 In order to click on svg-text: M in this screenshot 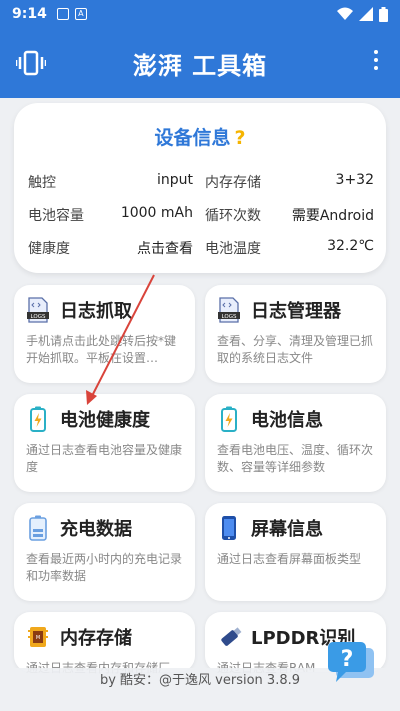, I will do `click(38, 638)`.